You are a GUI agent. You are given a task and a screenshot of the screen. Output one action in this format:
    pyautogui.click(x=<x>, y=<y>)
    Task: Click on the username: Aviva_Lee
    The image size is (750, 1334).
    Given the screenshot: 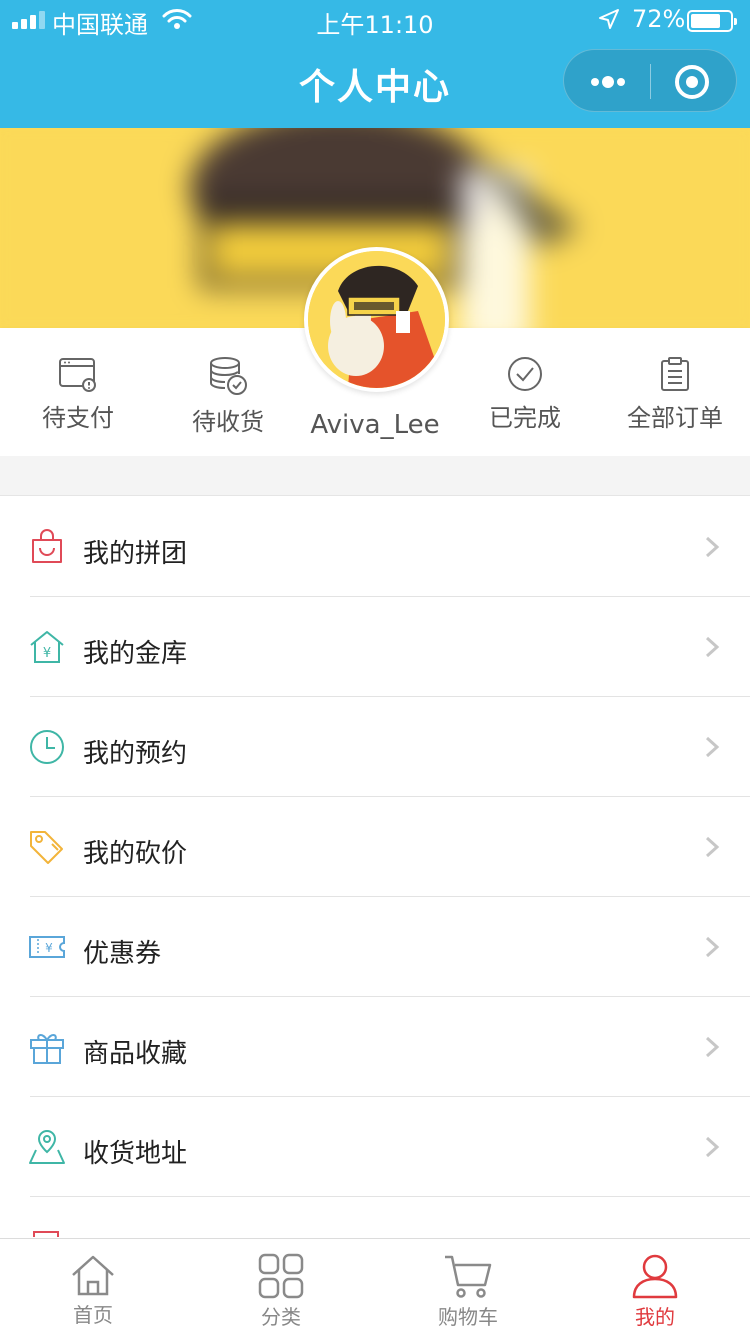 What is the action you would take?
    pyautogui.click(x=375, y=425)
    